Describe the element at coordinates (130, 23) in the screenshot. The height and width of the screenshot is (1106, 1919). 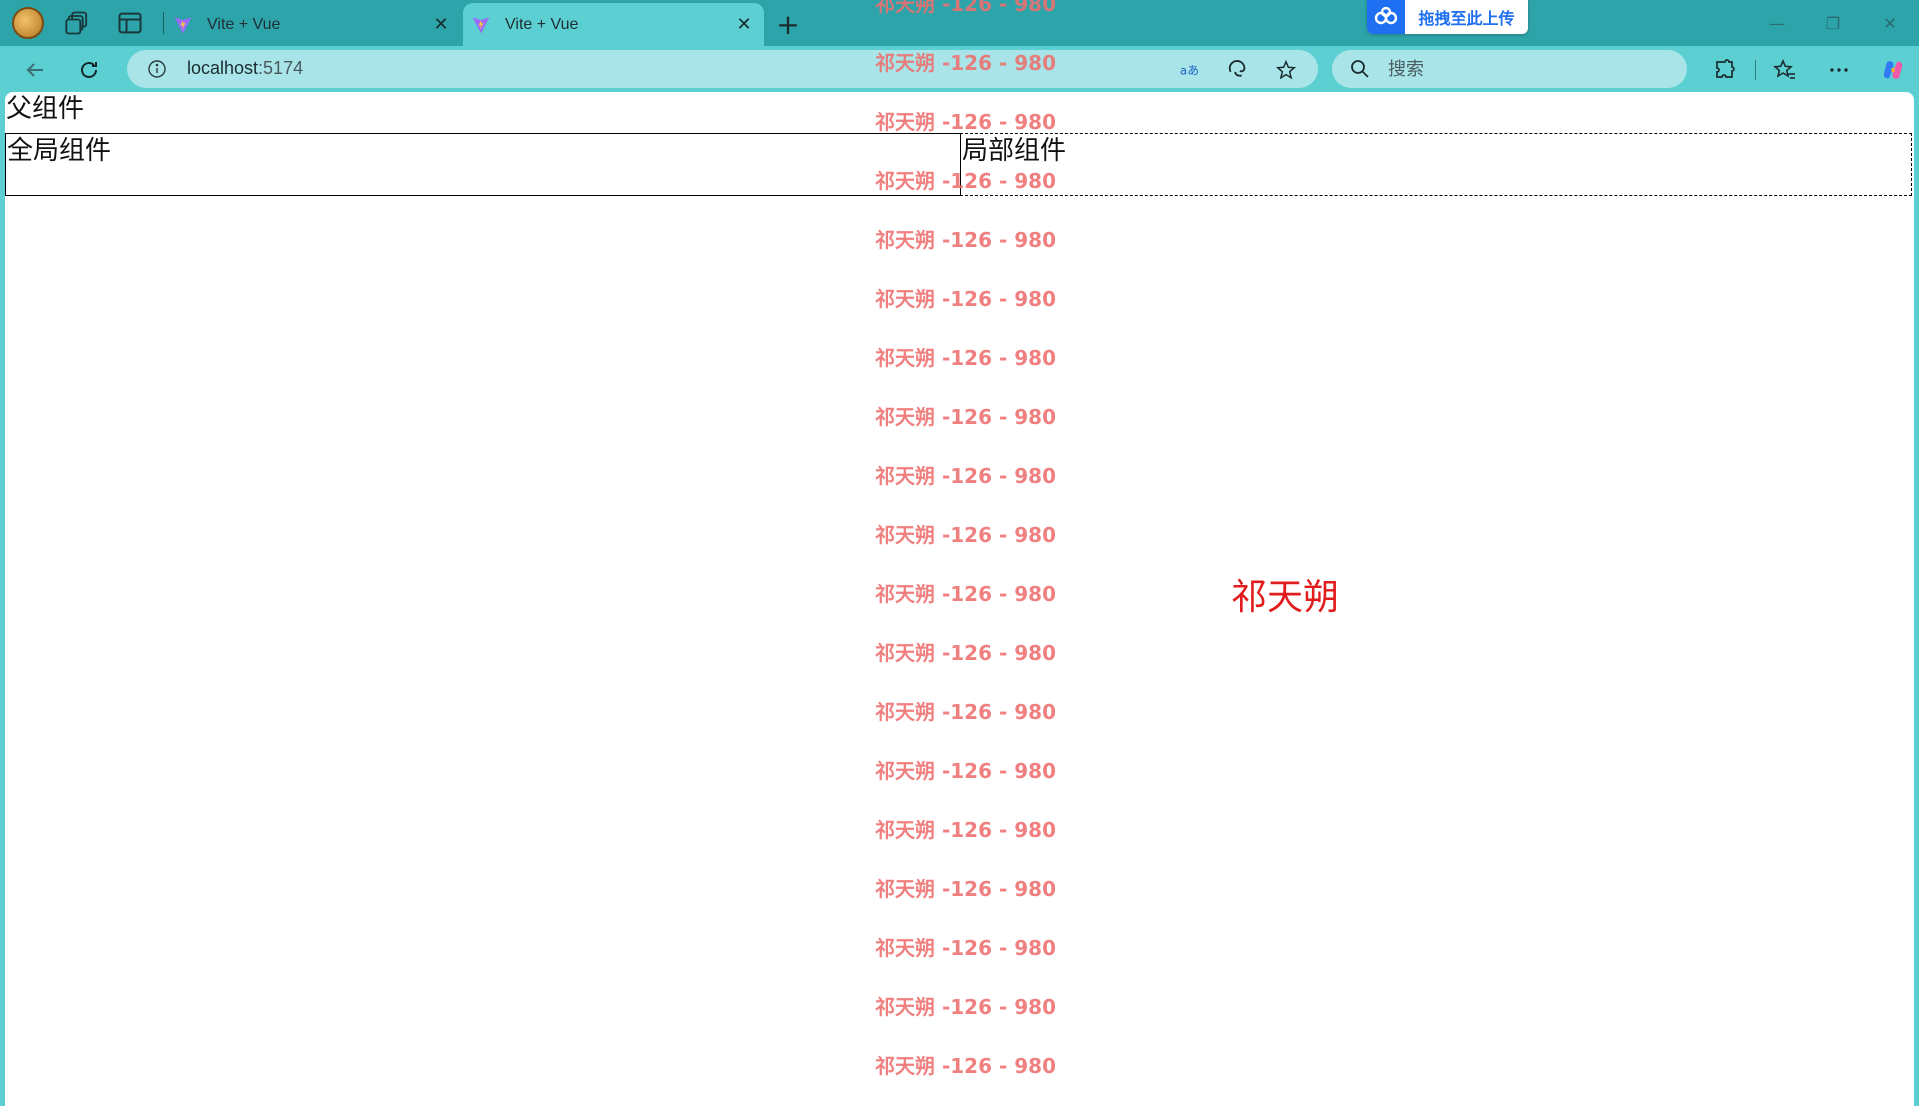
I see `vertical-tabs-icon` at that location.